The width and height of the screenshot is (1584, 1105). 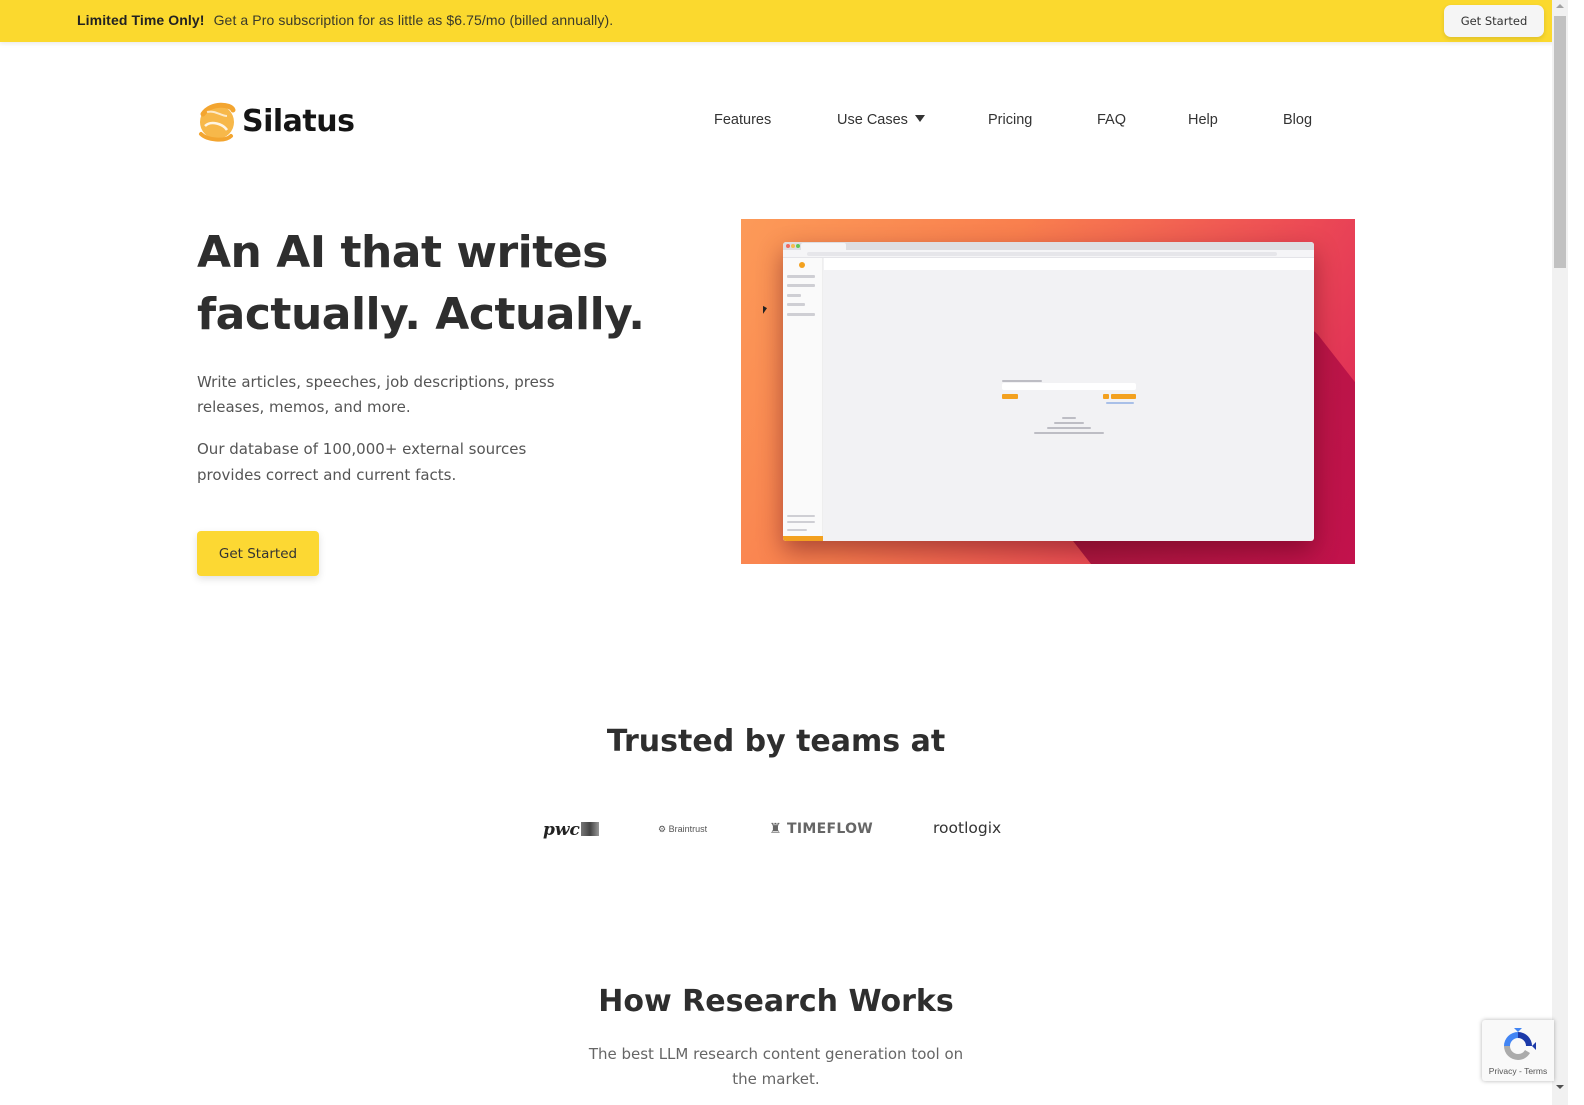 What do you see at coordinates (1120, 403) in the screenshot?
I see `mock-link` at bounding box center [1120, 403].